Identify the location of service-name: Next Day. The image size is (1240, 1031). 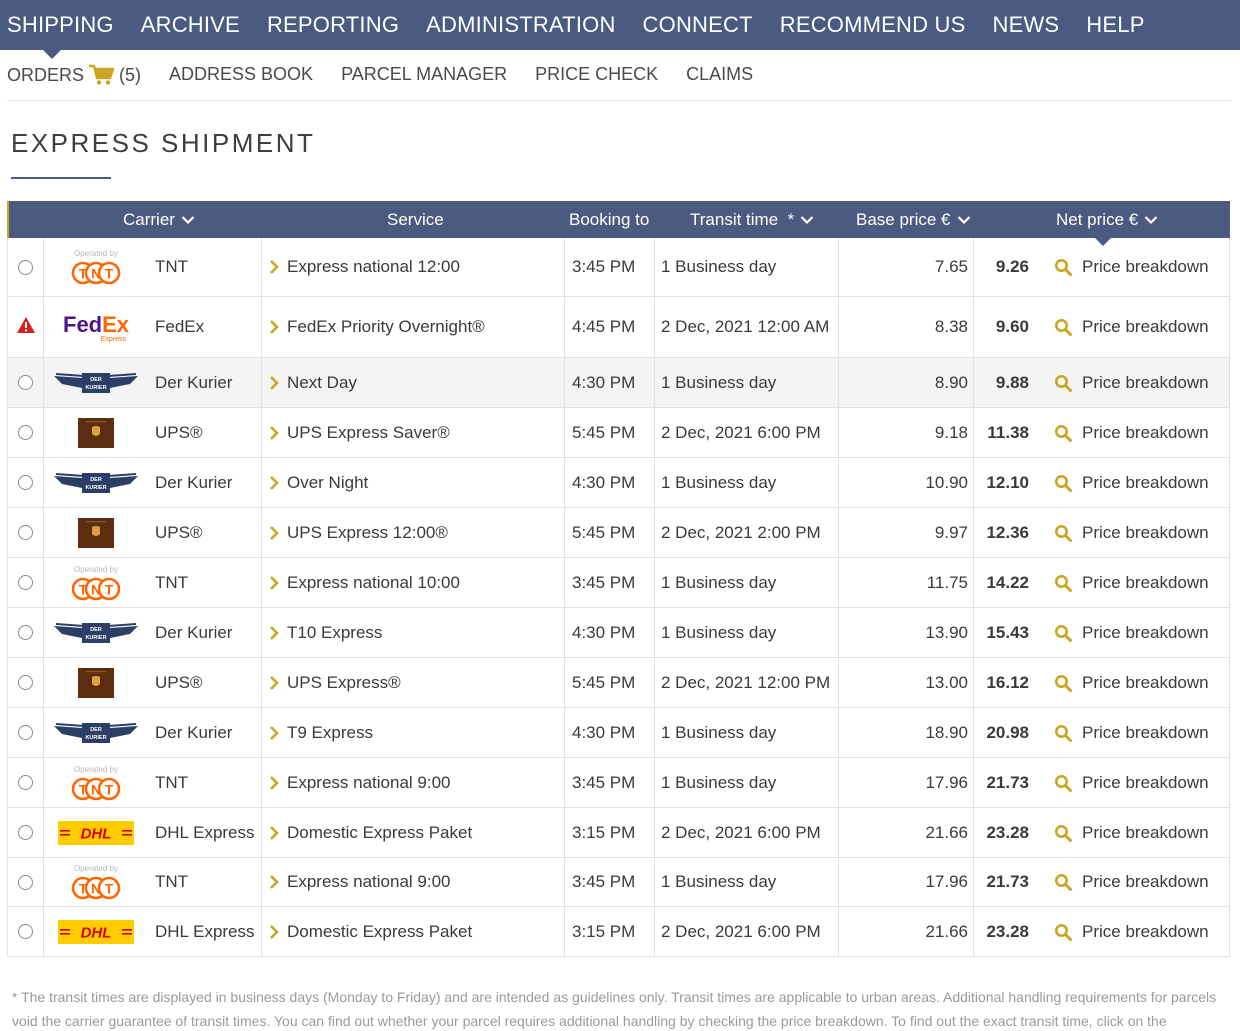
(313, 382).